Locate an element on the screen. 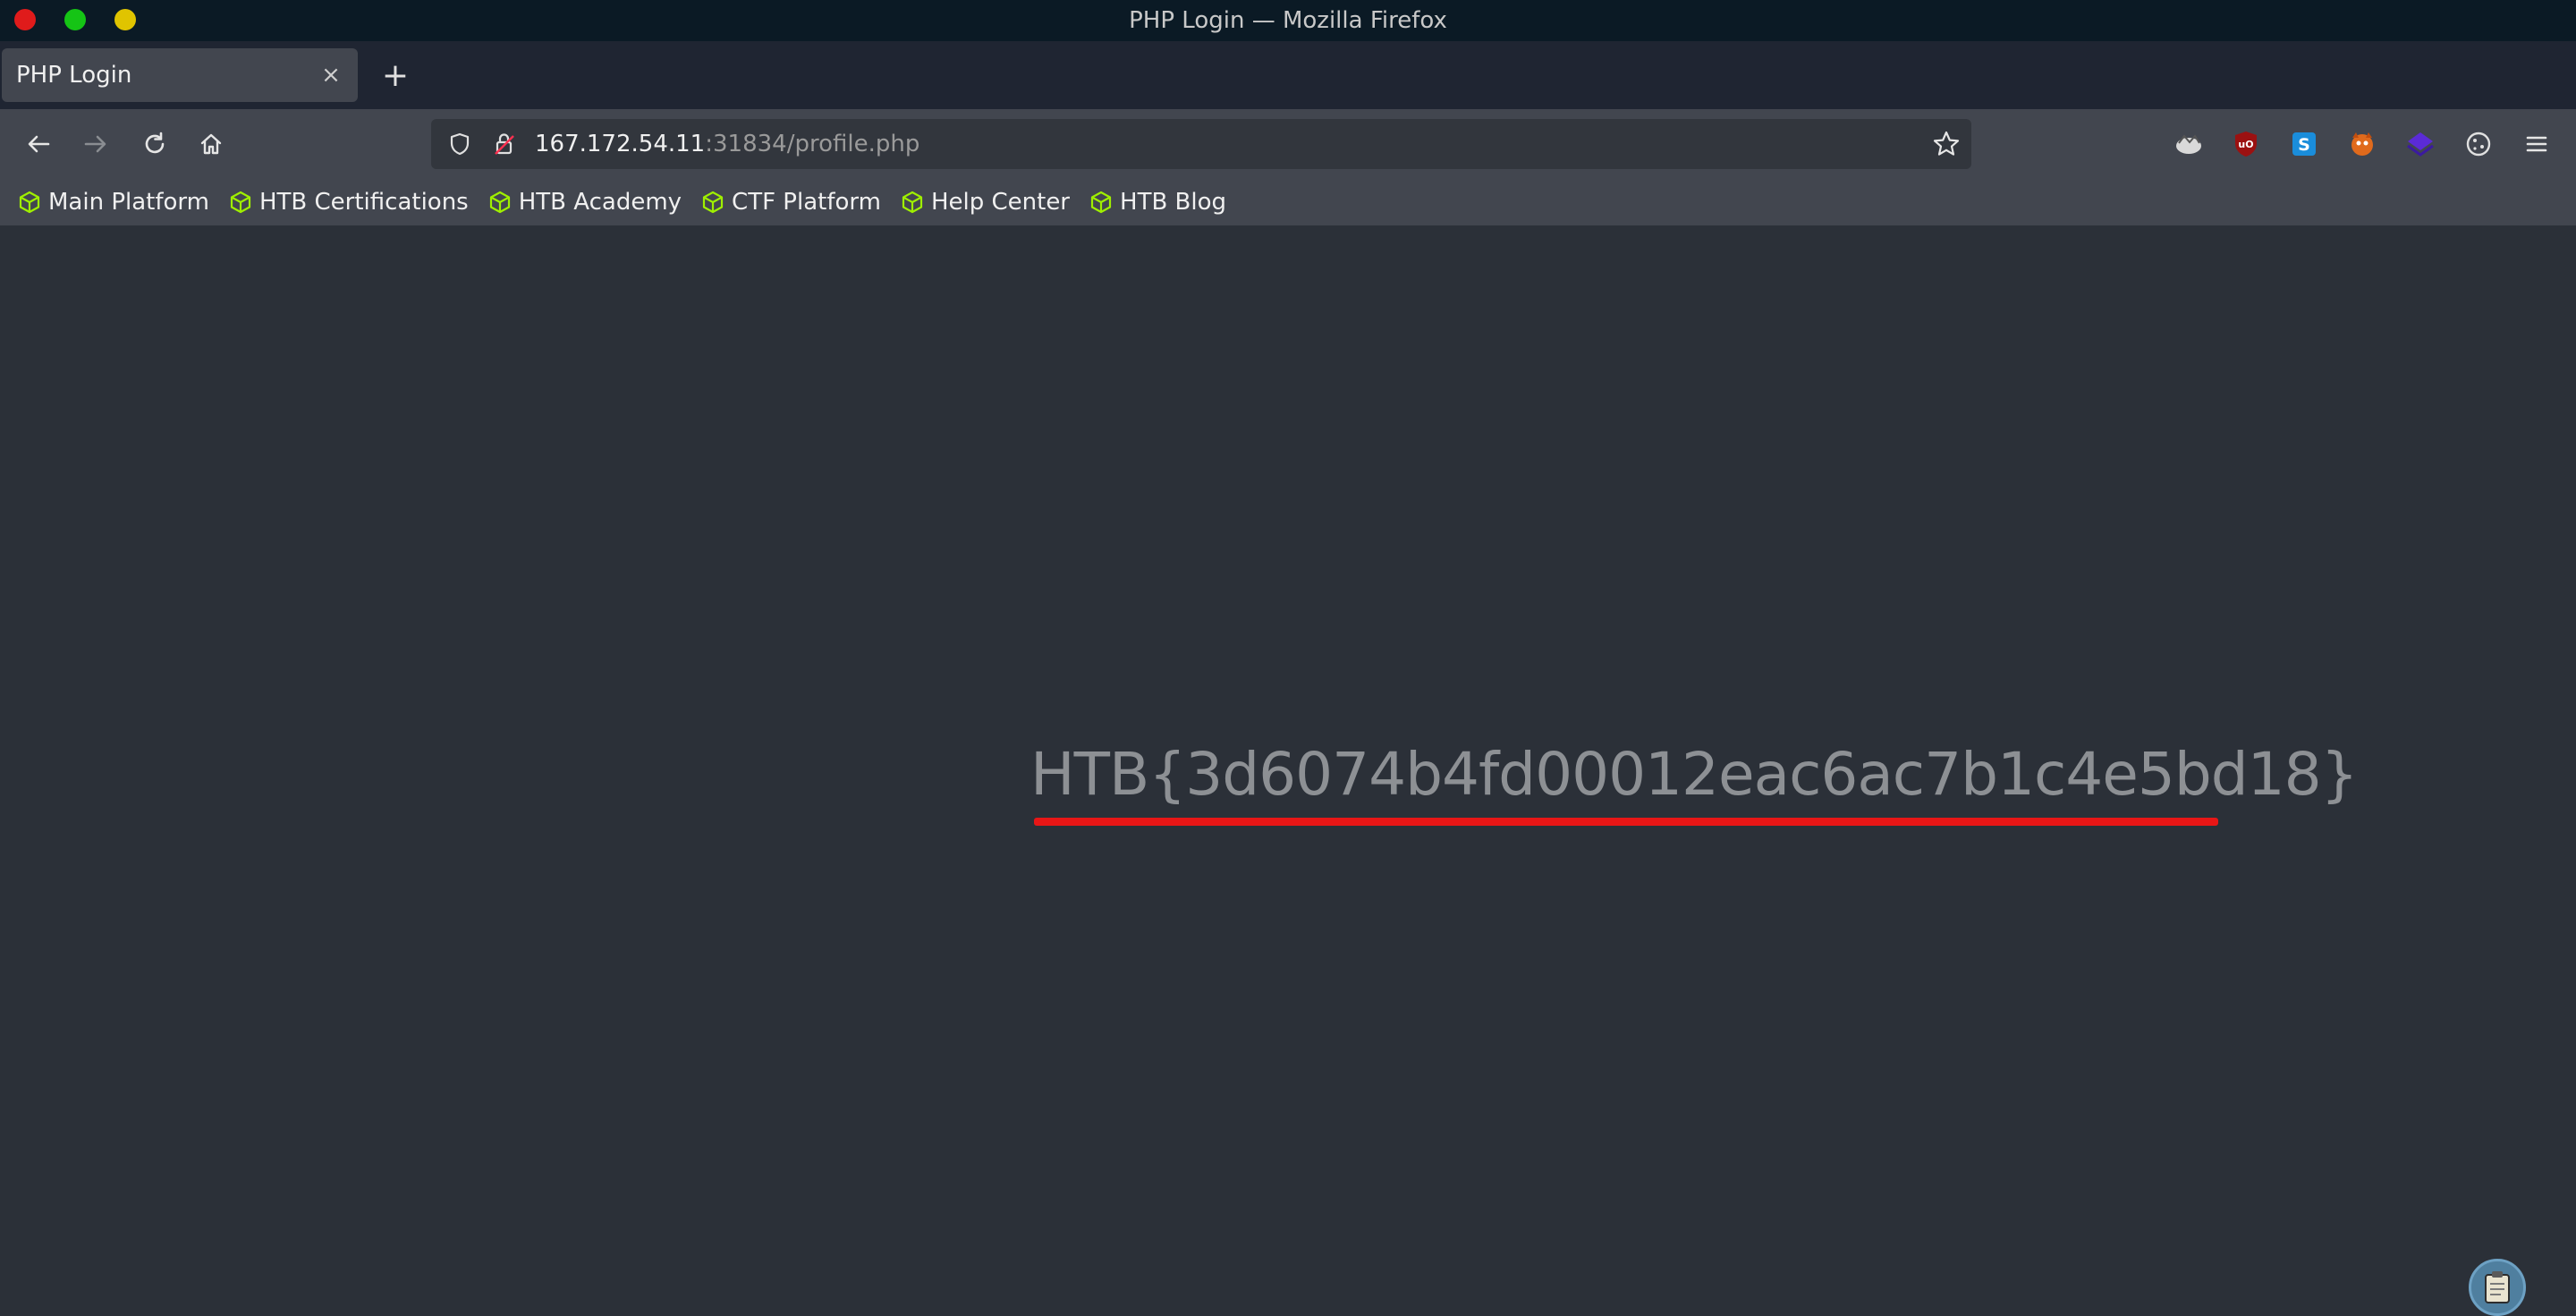  bookmark-label: Help Center is located at coordinates (1000, 202).